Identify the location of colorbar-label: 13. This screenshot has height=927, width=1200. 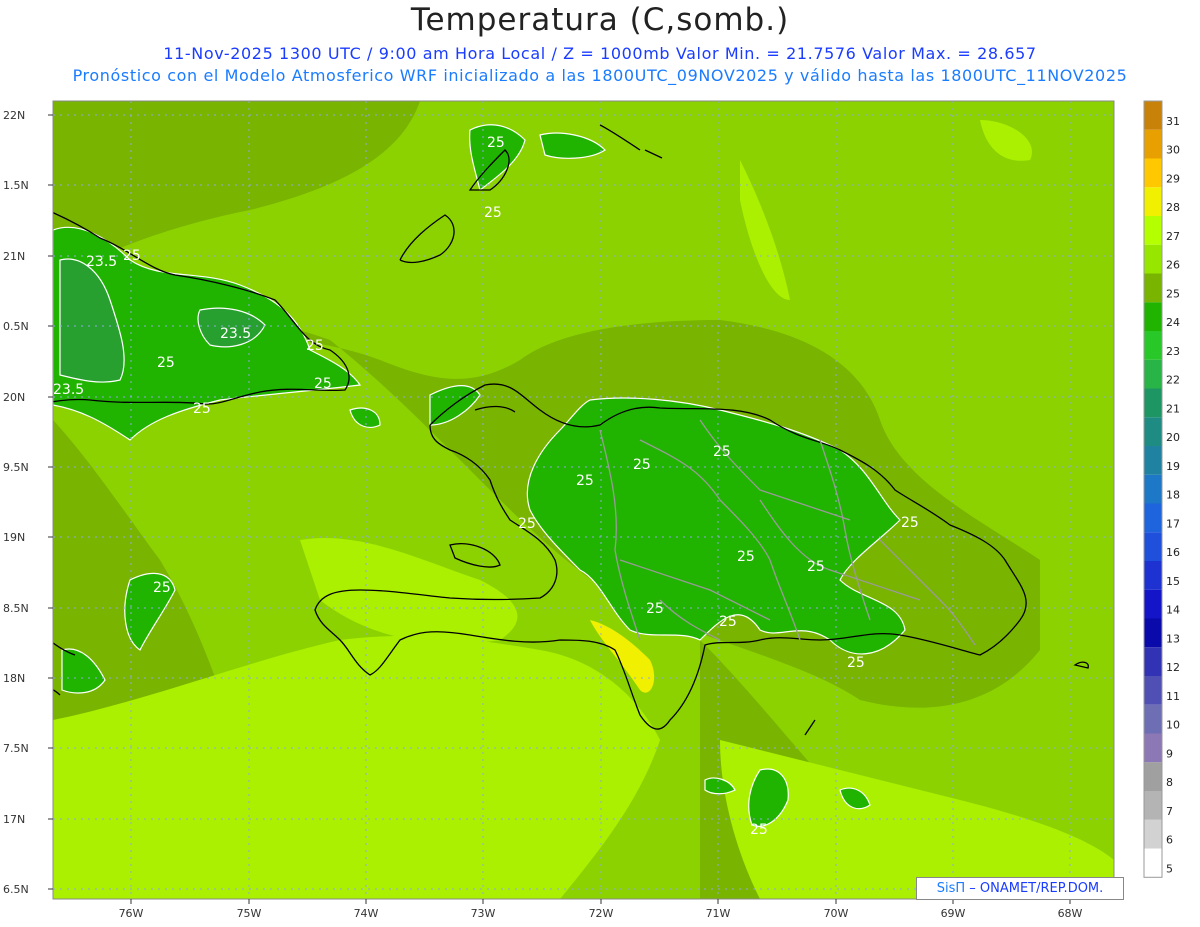
(1173, 638).